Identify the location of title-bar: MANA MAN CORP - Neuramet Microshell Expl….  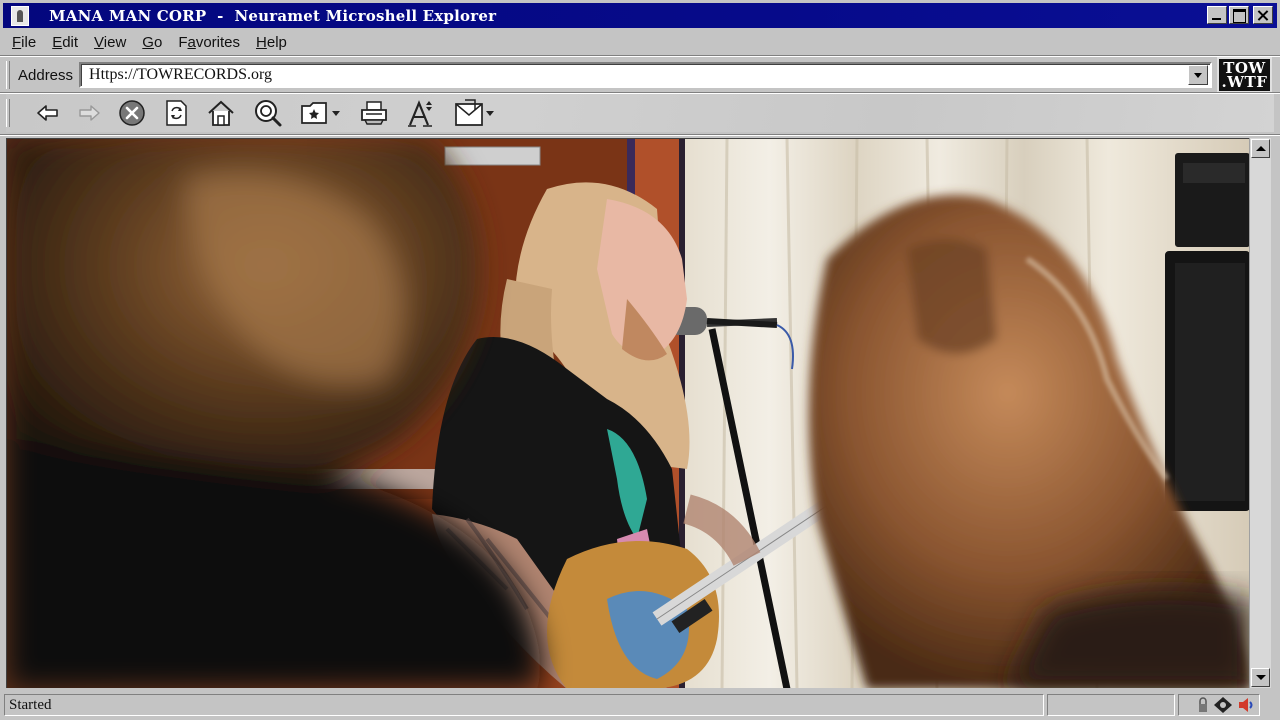
(640, 15).